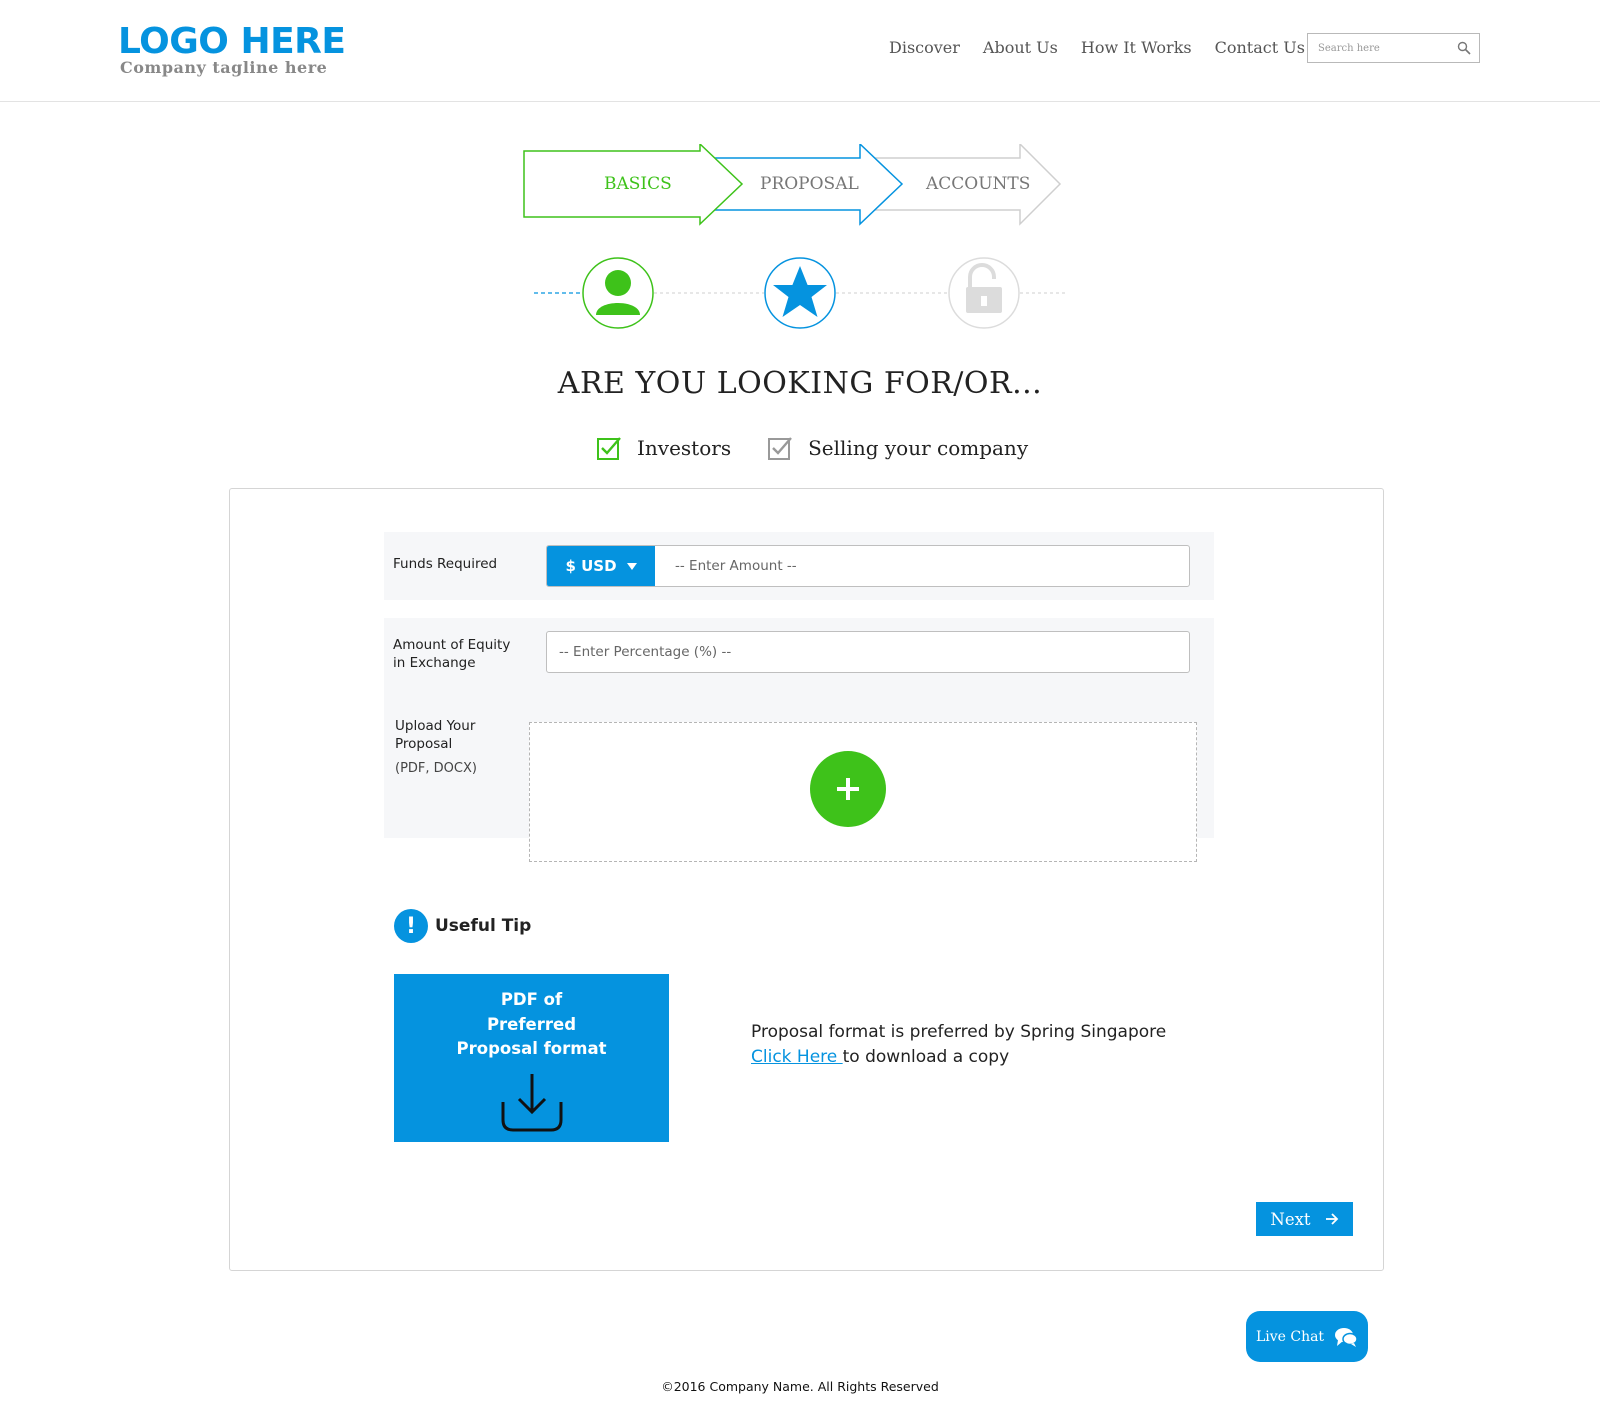 The image size is (1600, 1413). I want to click on pdf-card-line2: Preferred, so click(531, 1024).